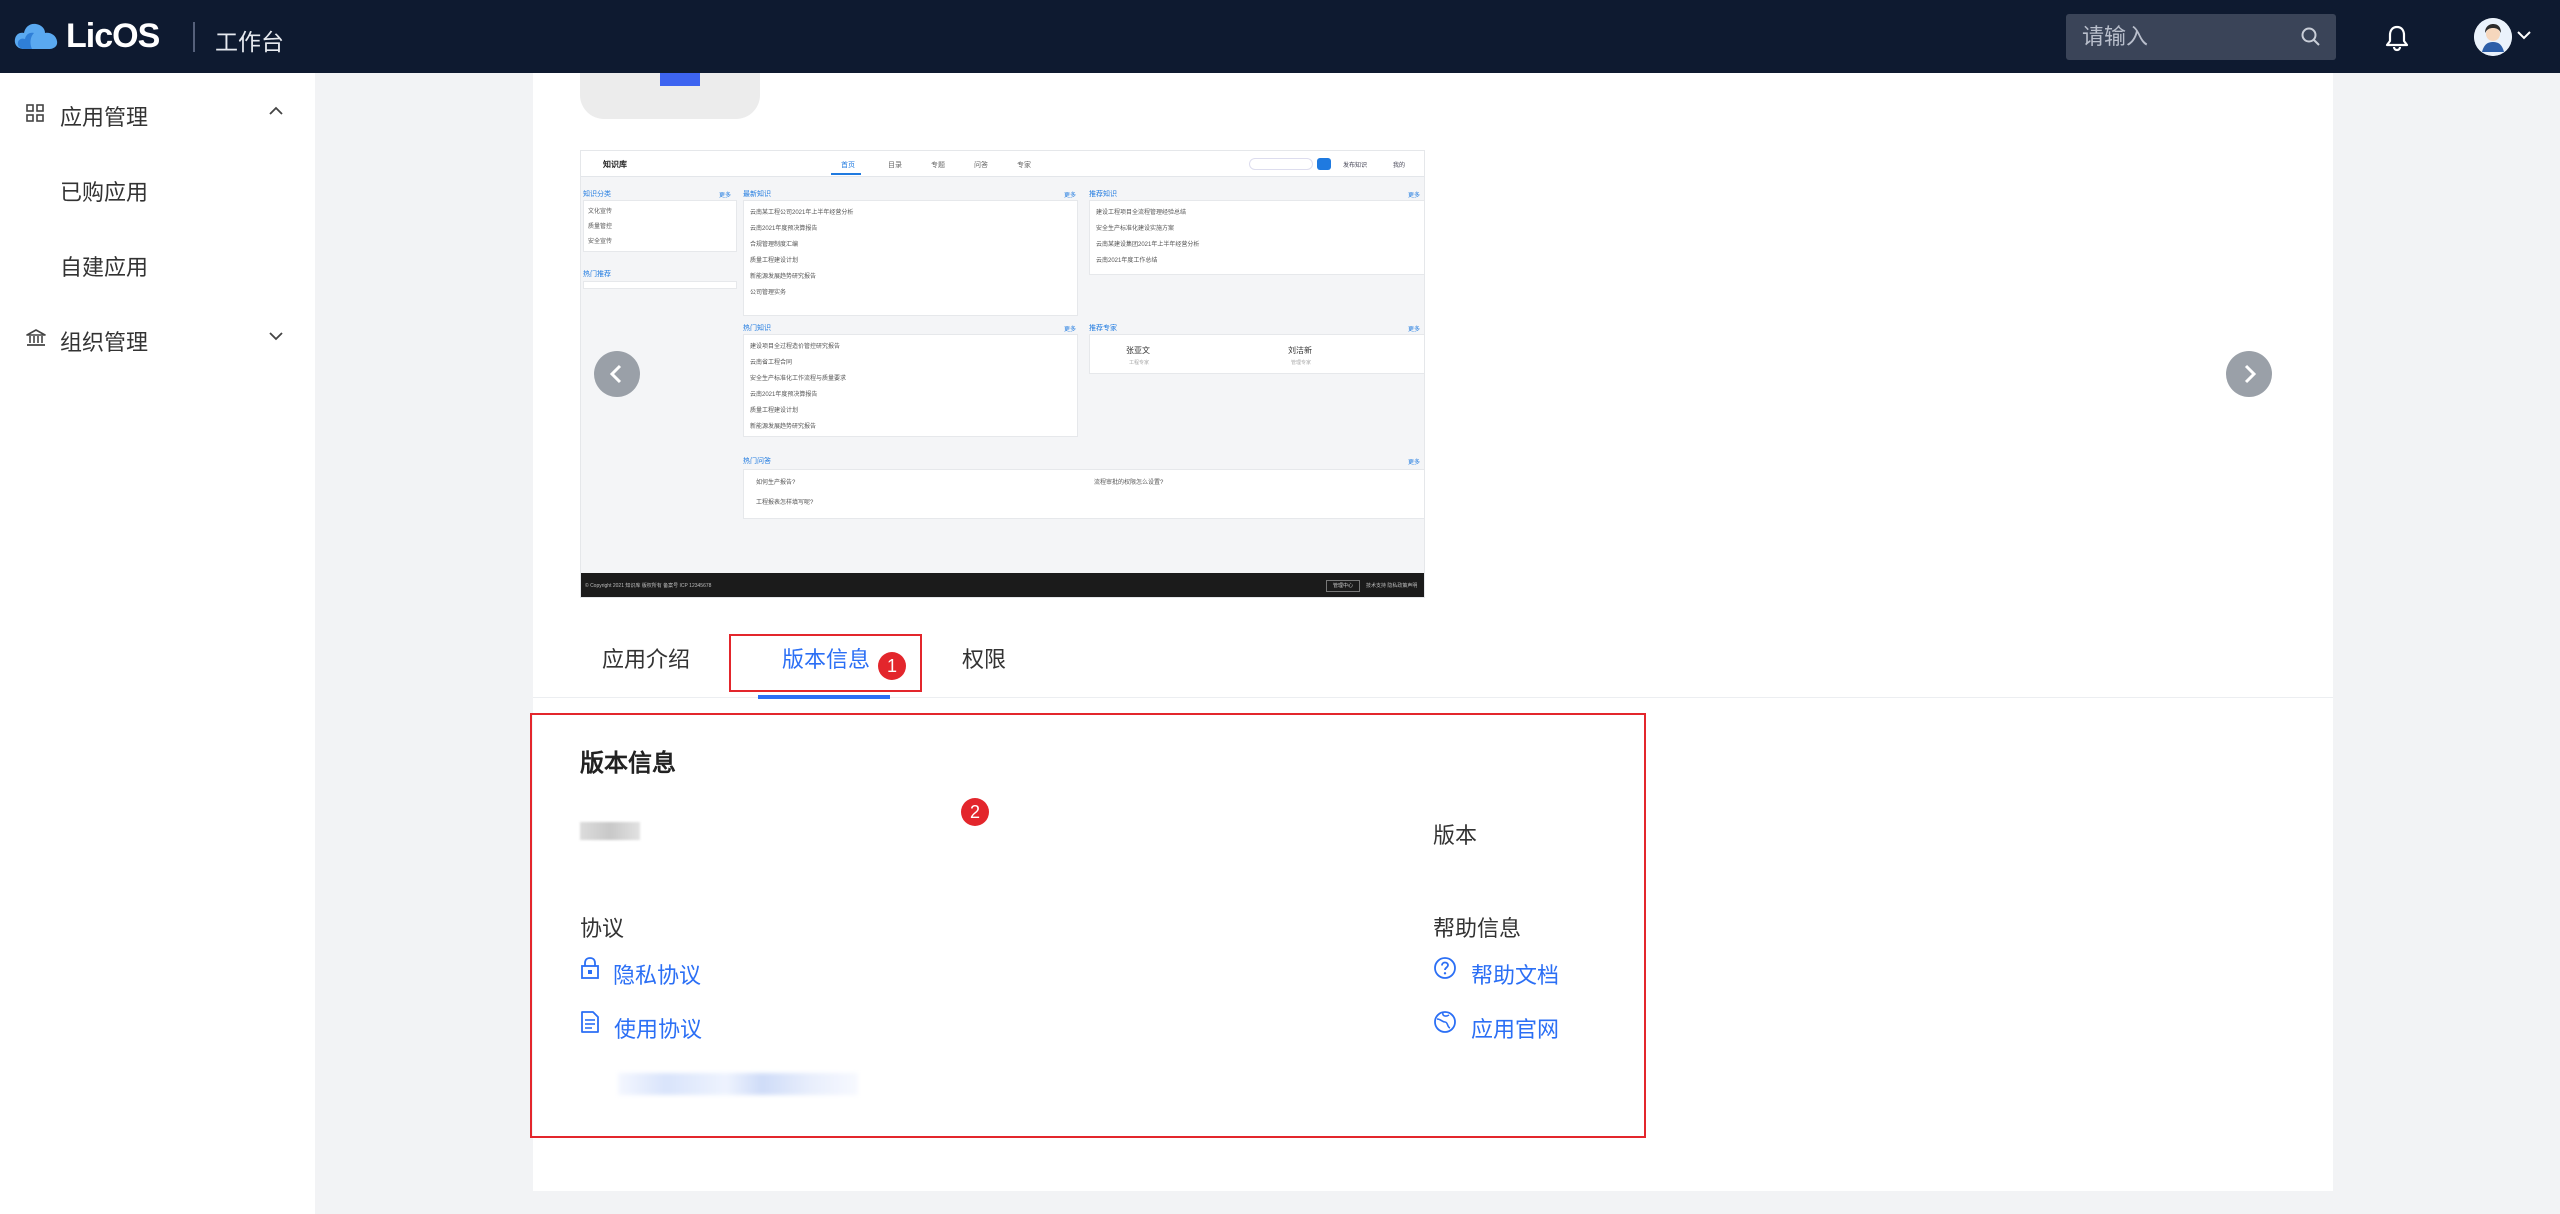 This screenshot has width=2560, height=1214. Describe the element at coordinates (36, 36) in the screenshot. I see `cloud-icon` at that location.